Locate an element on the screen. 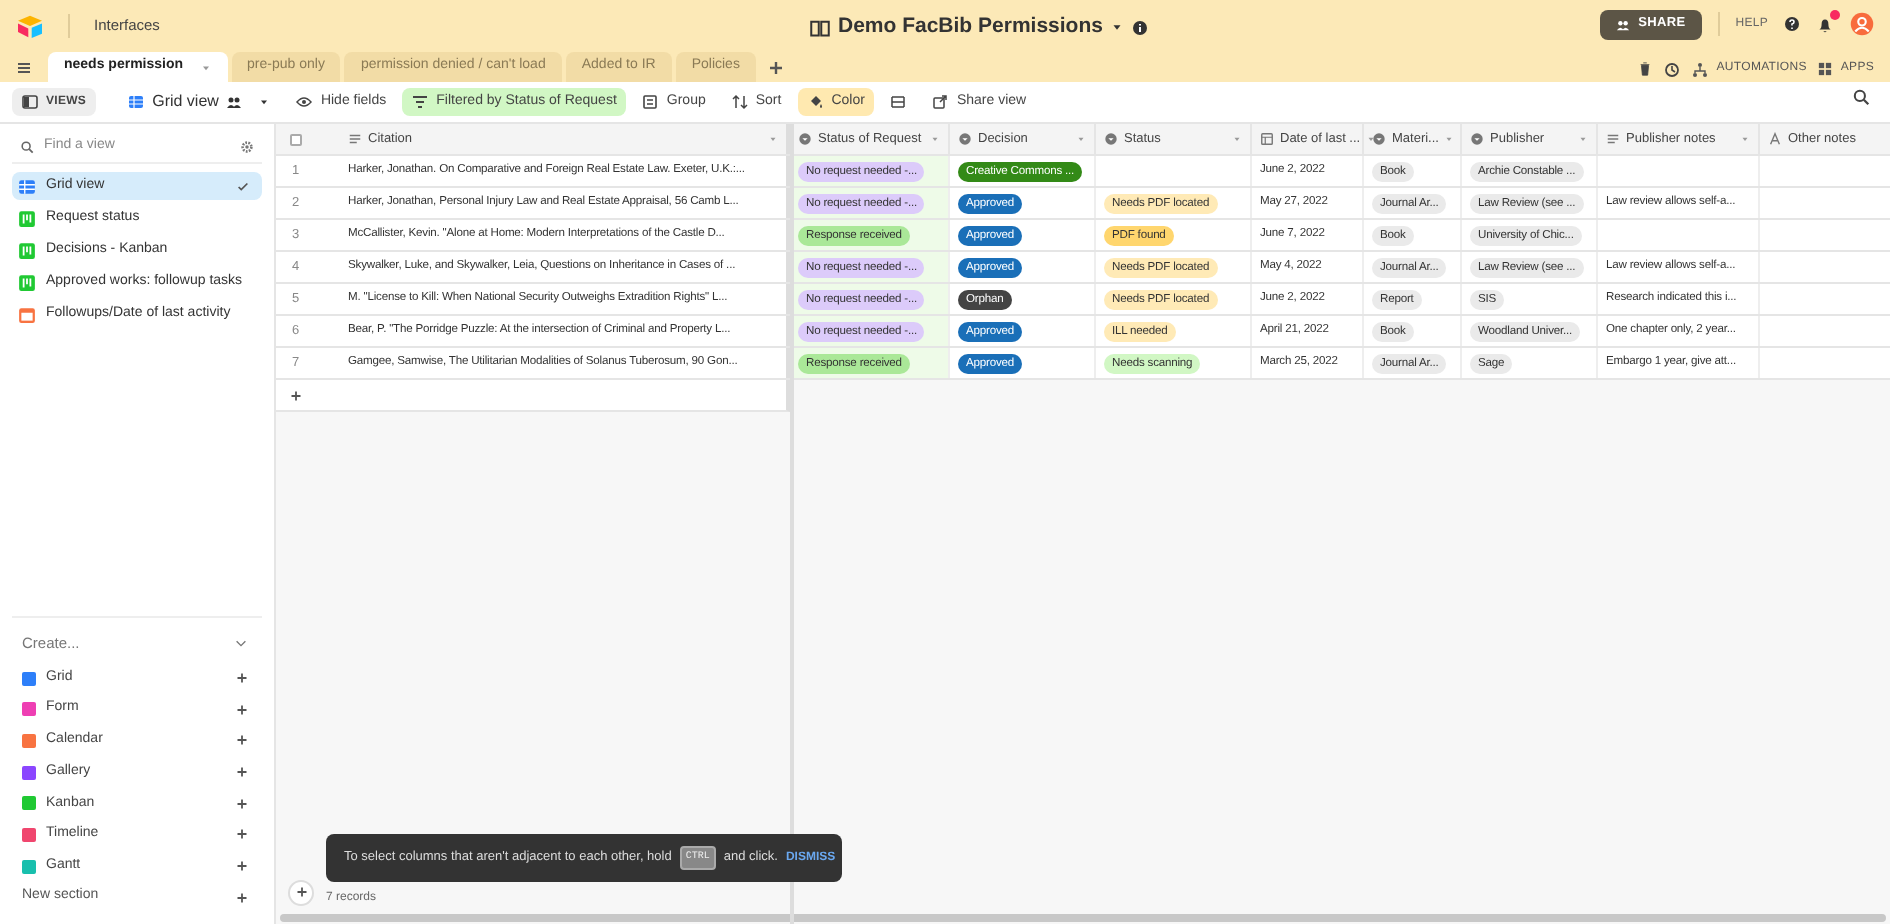  trash-icon is located at coordinates (1645, 69).